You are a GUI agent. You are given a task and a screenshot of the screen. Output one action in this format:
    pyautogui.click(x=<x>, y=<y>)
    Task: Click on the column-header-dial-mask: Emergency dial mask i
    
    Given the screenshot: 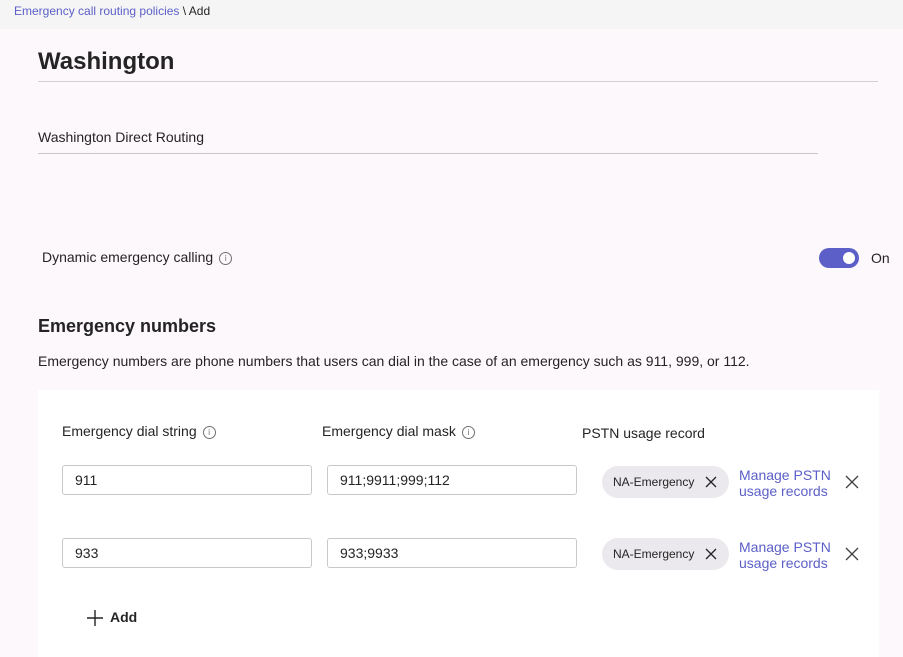 What is the action you would take?
    pyautogui.click(x=398, y=431)
    